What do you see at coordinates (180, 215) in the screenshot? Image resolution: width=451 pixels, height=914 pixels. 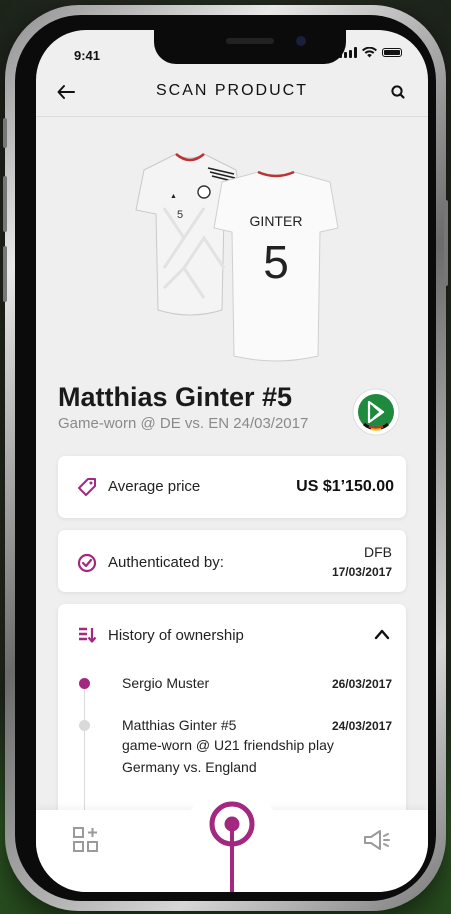 I see `jersey-front-number: 5` at bounding box center [180, 215].